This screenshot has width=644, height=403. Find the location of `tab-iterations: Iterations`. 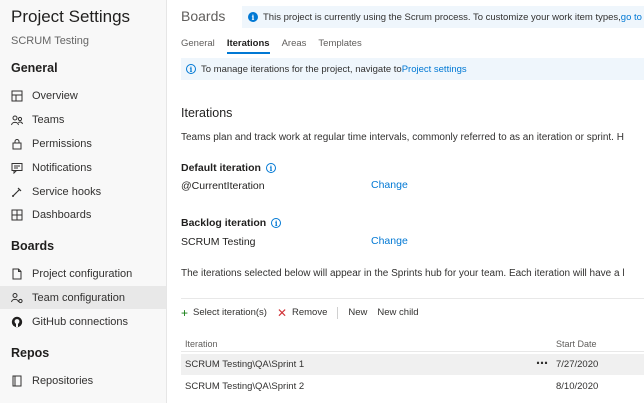

tab-iterations: Iterations is located at coordinates (248, 46).